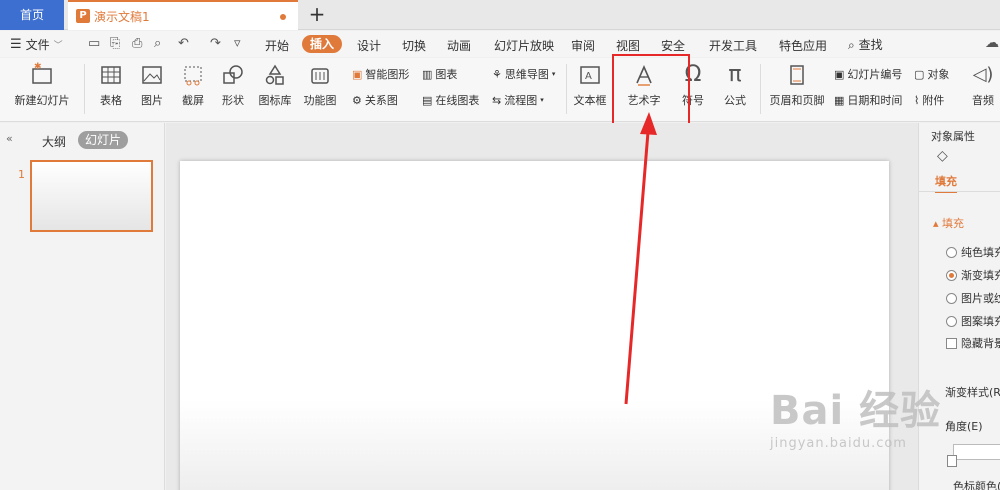 The width and height of the screenshot is (1000, 490). Describe the element at coordinates (542, 100) in the screenshot. I see `chevron-down-icon: ▾` at that location.